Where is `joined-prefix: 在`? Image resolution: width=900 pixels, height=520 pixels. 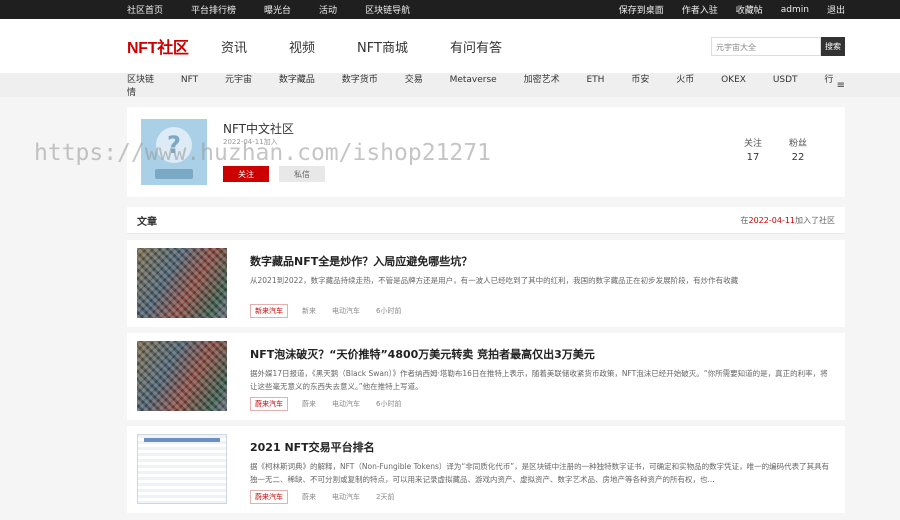
joined-prefix: 在 is located at coordinates (744, 220).